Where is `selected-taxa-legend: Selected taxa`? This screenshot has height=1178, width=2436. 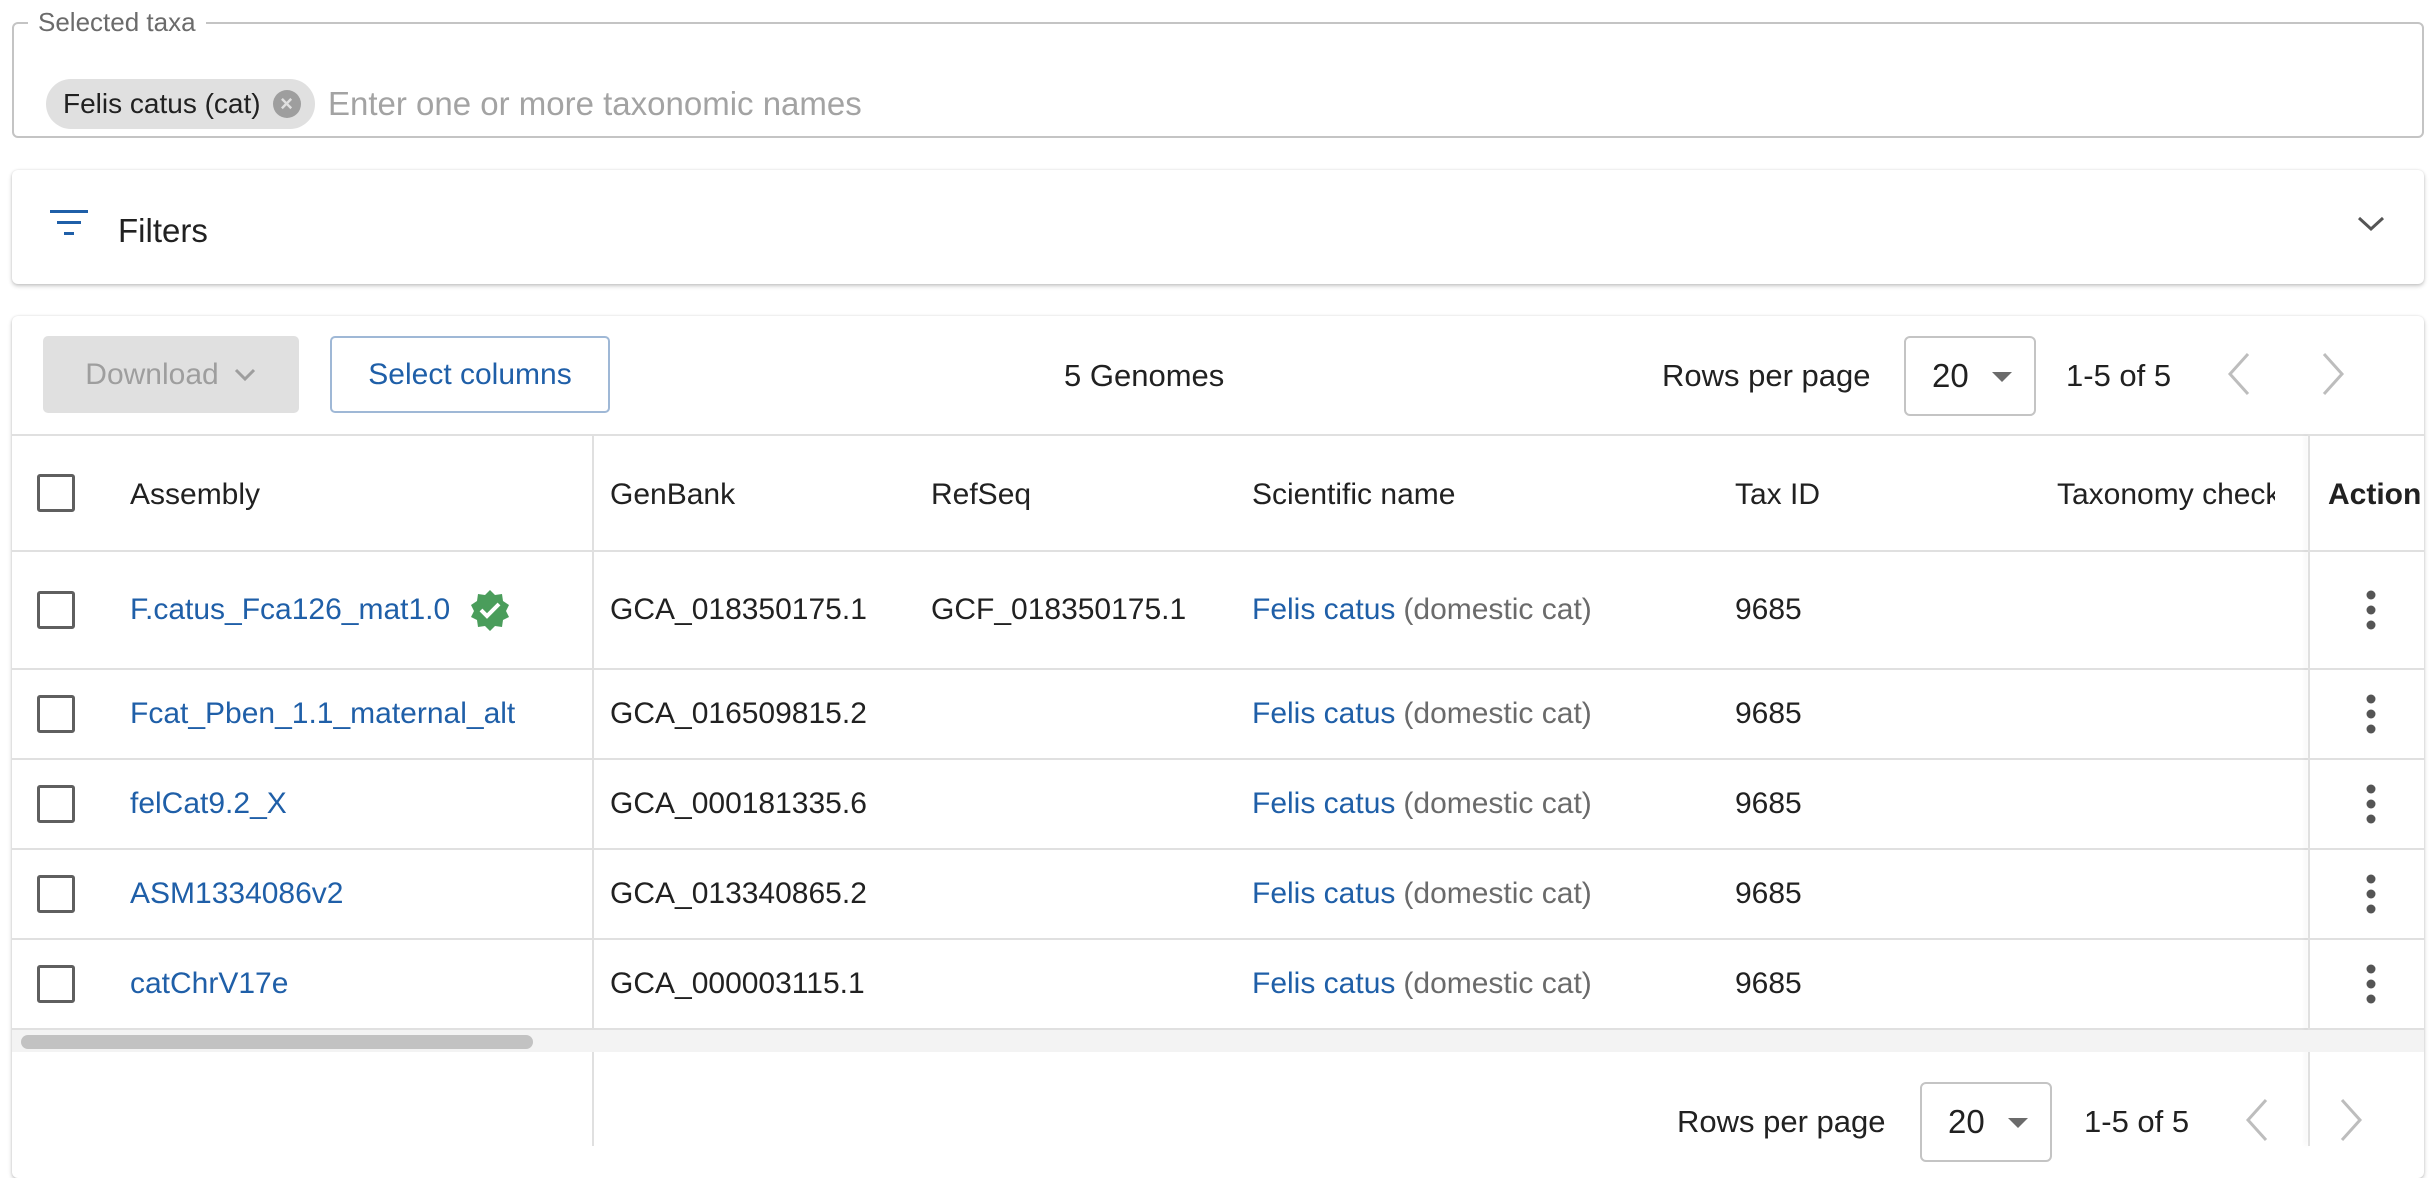
selected-taxa-legend: Selected taxa is located at coordinates (117, 22).